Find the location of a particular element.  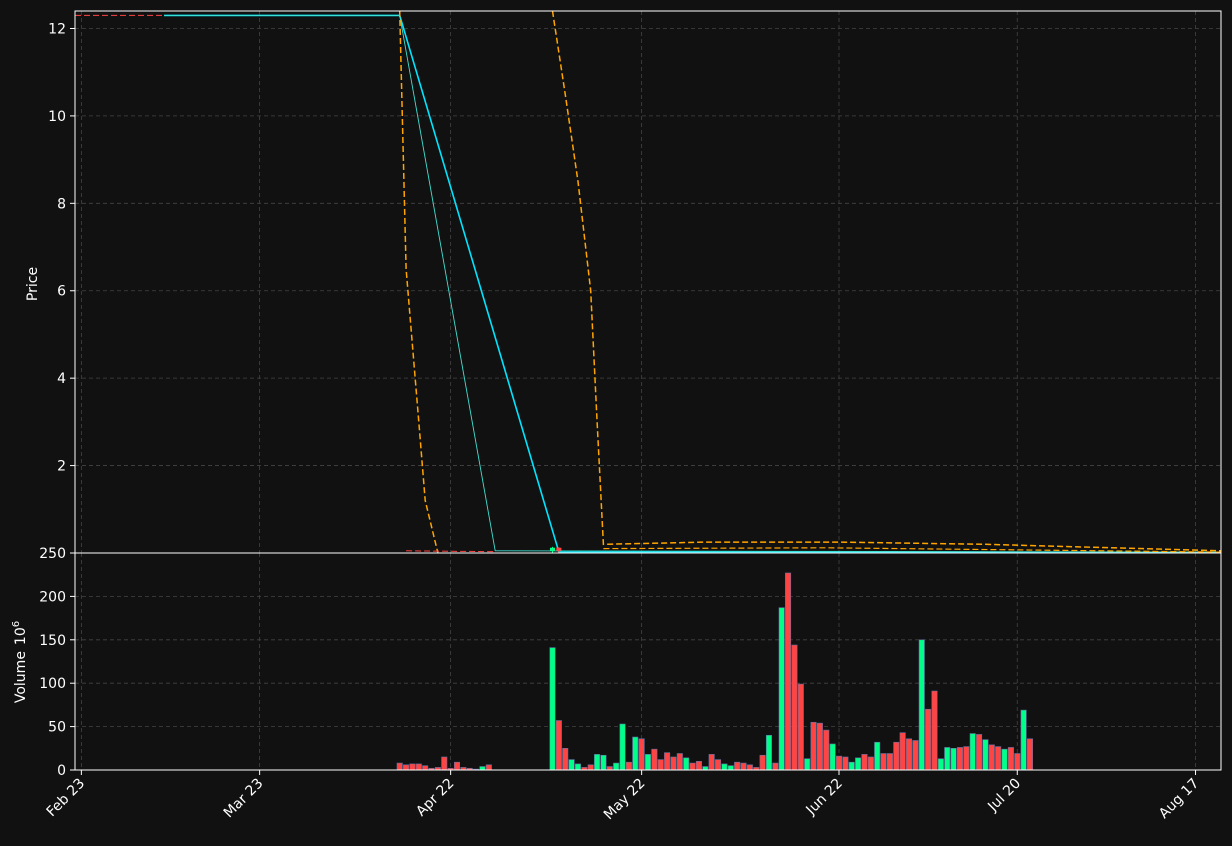

price-y-tick-label: 4 is located at coordinates (61, 379).